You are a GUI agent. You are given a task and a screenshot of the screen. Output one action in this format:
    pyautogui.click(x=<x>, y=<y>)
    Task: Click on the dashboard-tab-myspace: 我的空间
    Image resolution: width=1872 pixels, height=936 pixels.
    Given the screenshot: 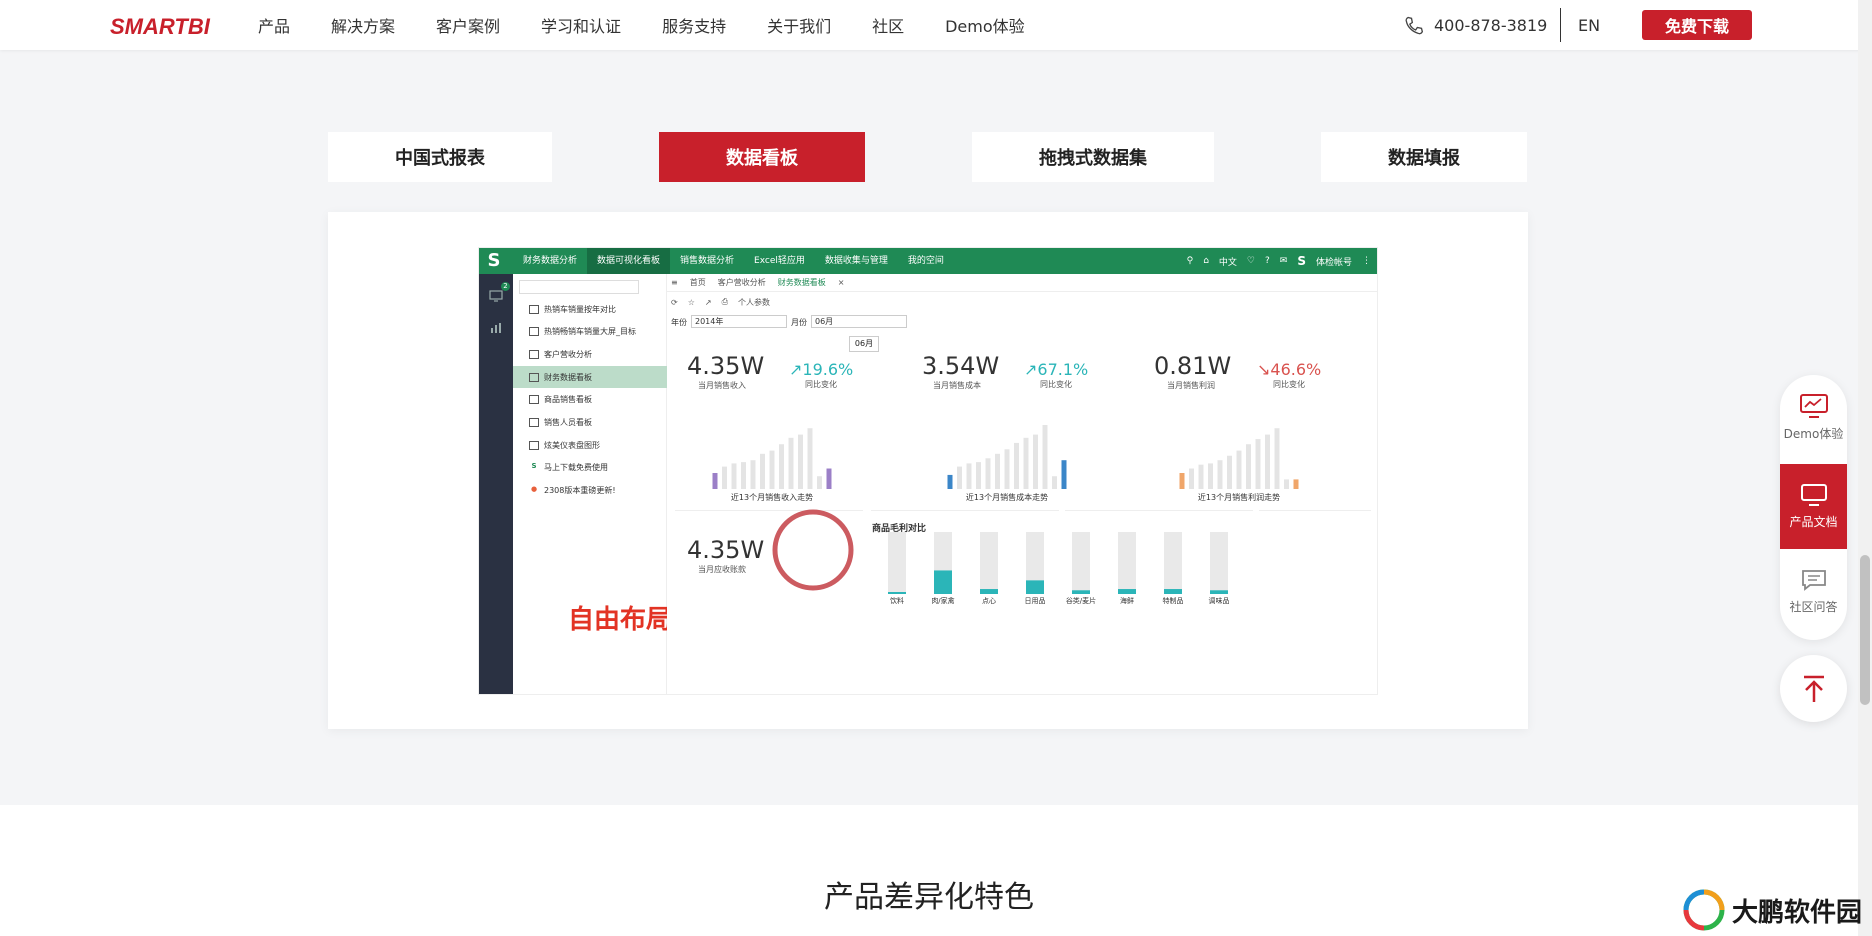 What is the action you would take?
    pyautogui.click(x=926, y=261)
    